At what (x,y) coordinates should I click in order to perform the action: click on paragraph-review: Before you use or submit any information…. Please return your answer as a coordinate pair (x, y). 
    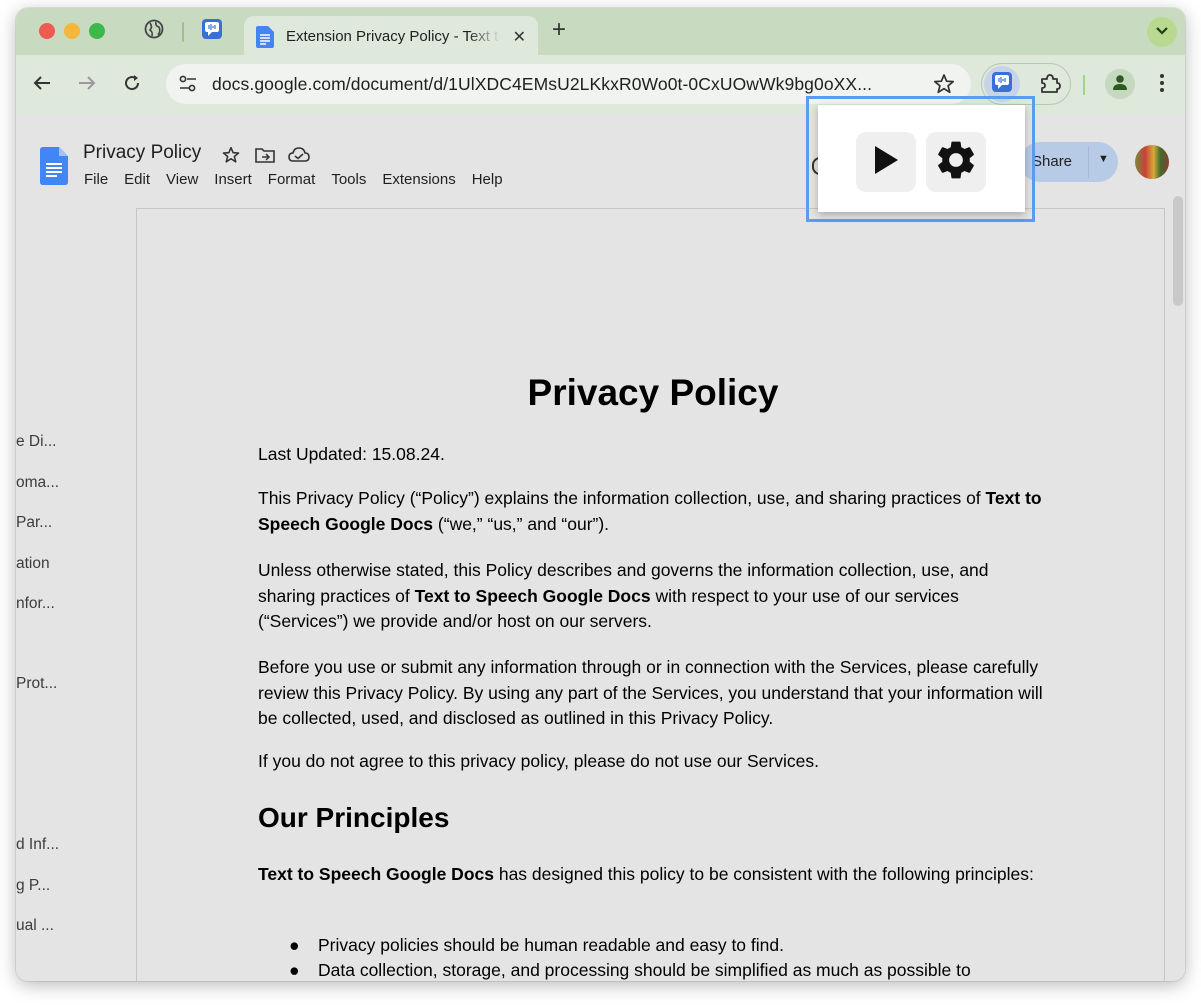
    Looking at the image, I should click on (650, 692).